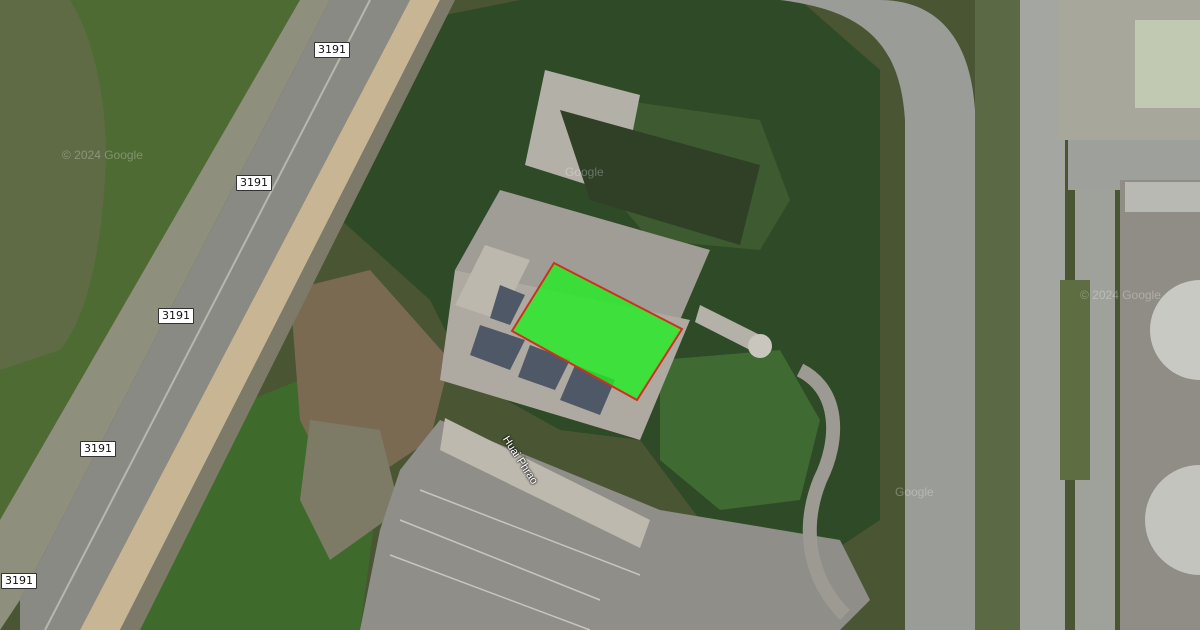  Describe the element at coordinates (597, 331) in the screenshot. I see `highlighted-parcel` at that location.